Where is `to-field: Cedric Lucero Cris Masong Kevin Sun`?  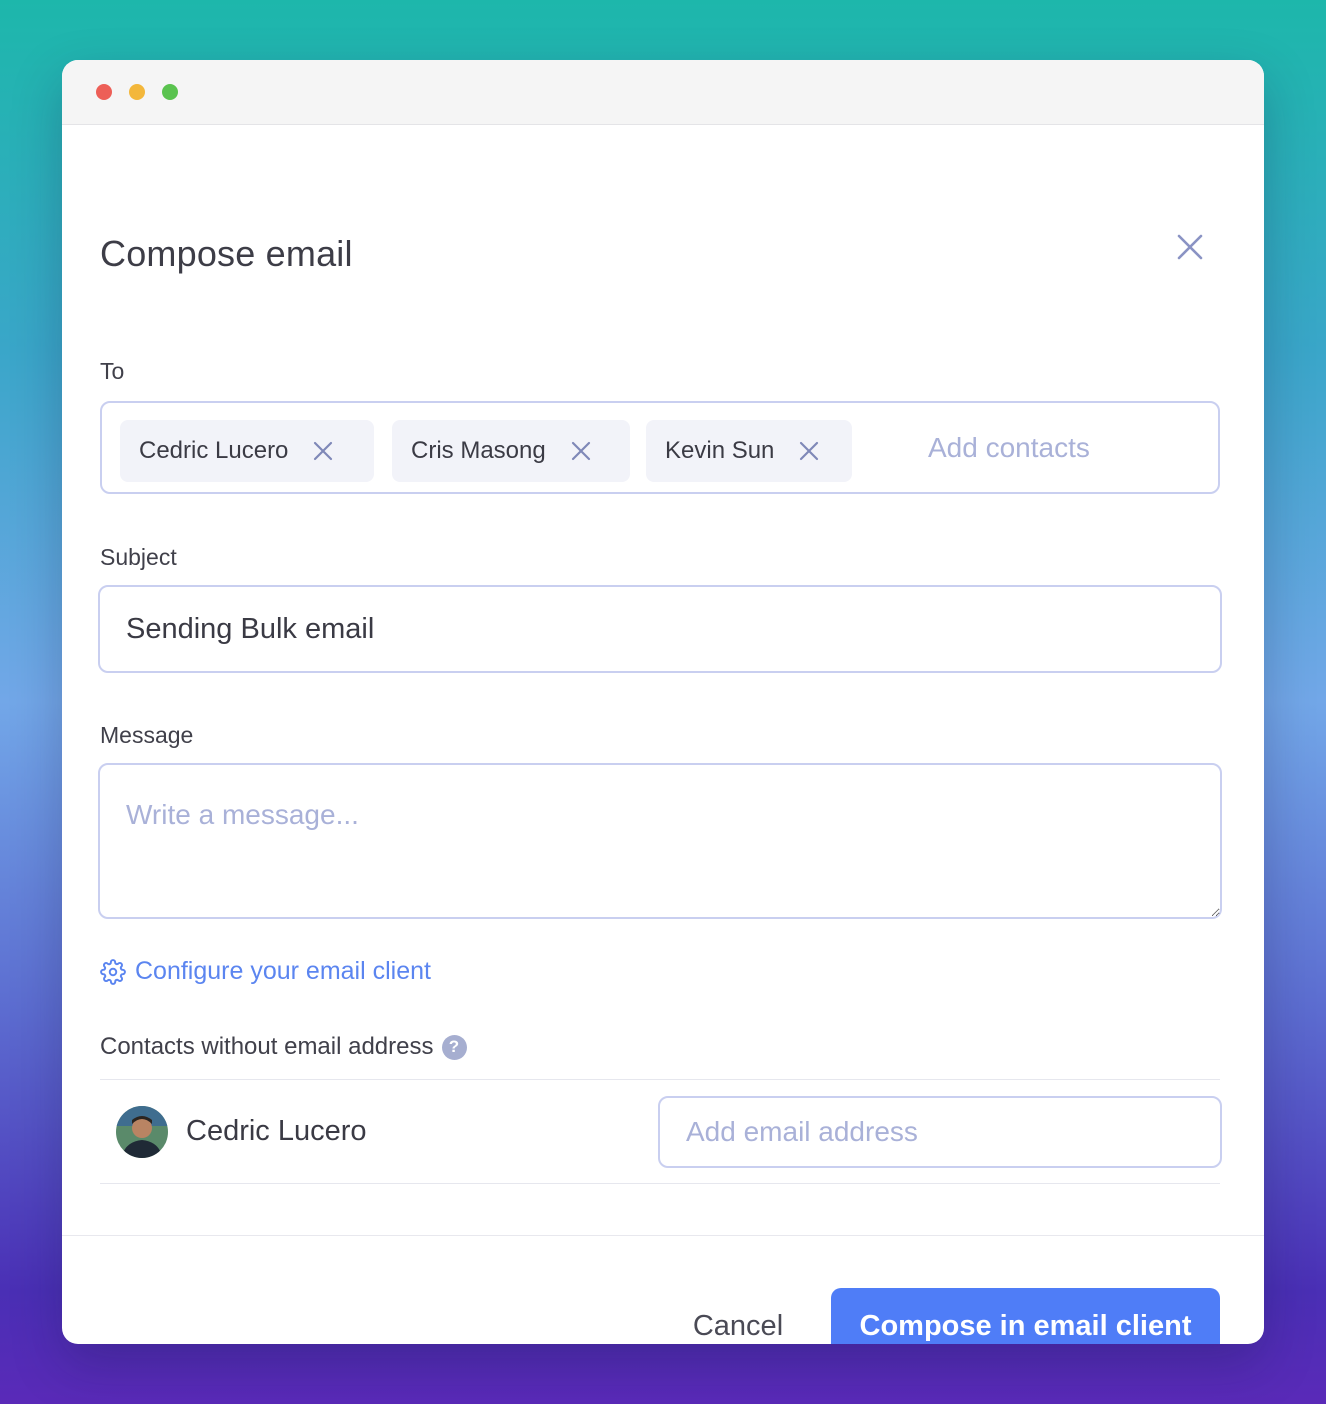
to-field: Cedric Lucero Cris Masong Kevin Sun is located at coordinates (660, 447).